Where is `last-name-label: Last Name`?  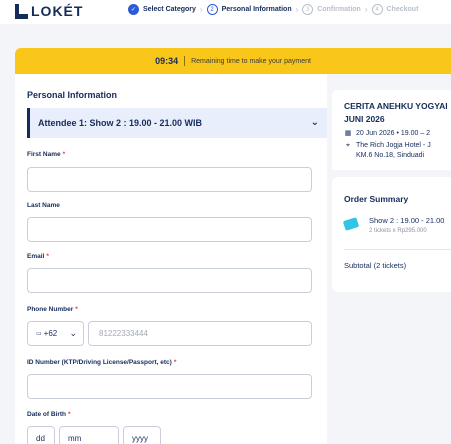 last-name-label: Last Name is located at coordinates (43, 205).